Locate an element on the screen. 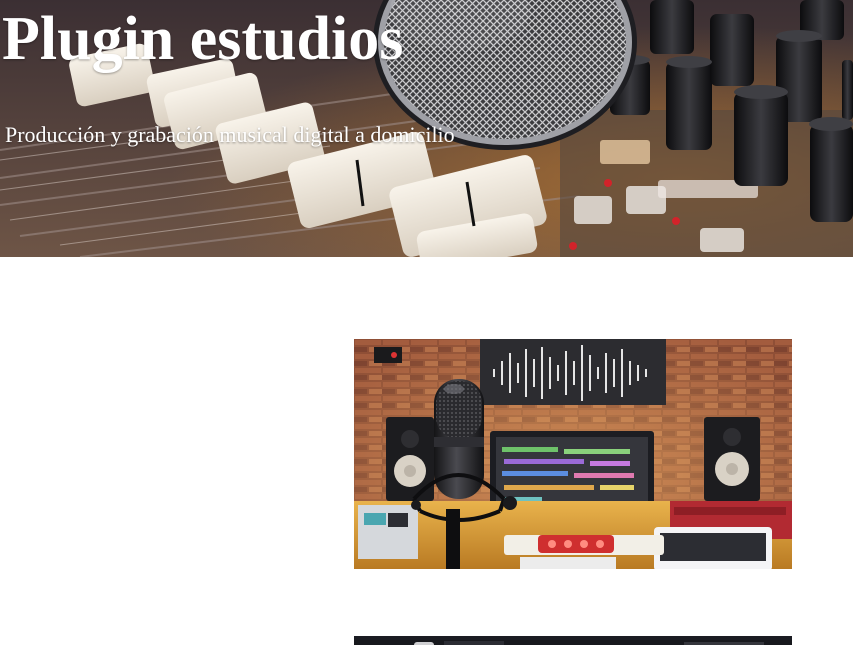 Image resolution: width=853 pixels, height=645 pixels. dark-studio-image is located at coordinates (573, 642).